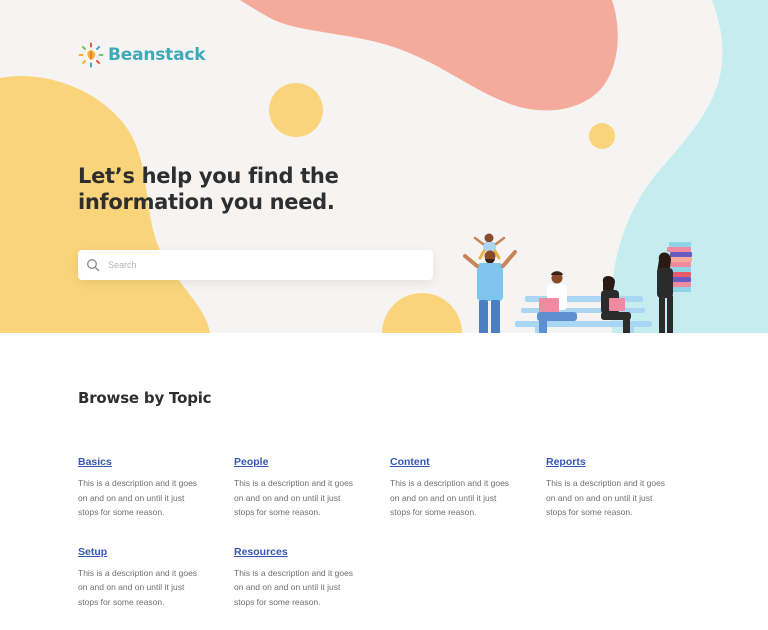  What do you see at coordinates (251, 462) in the screenshot?
I see `topic-link-people: People` at bounding box center [251, 462].